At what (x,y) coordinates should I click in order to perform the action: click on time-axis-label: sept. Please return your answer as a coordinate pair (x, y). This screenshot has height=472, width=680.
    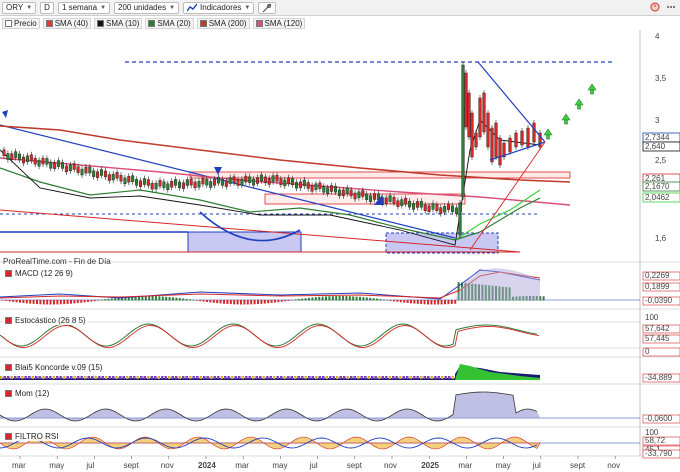
    Looking at the image, I should click on (355, 465).